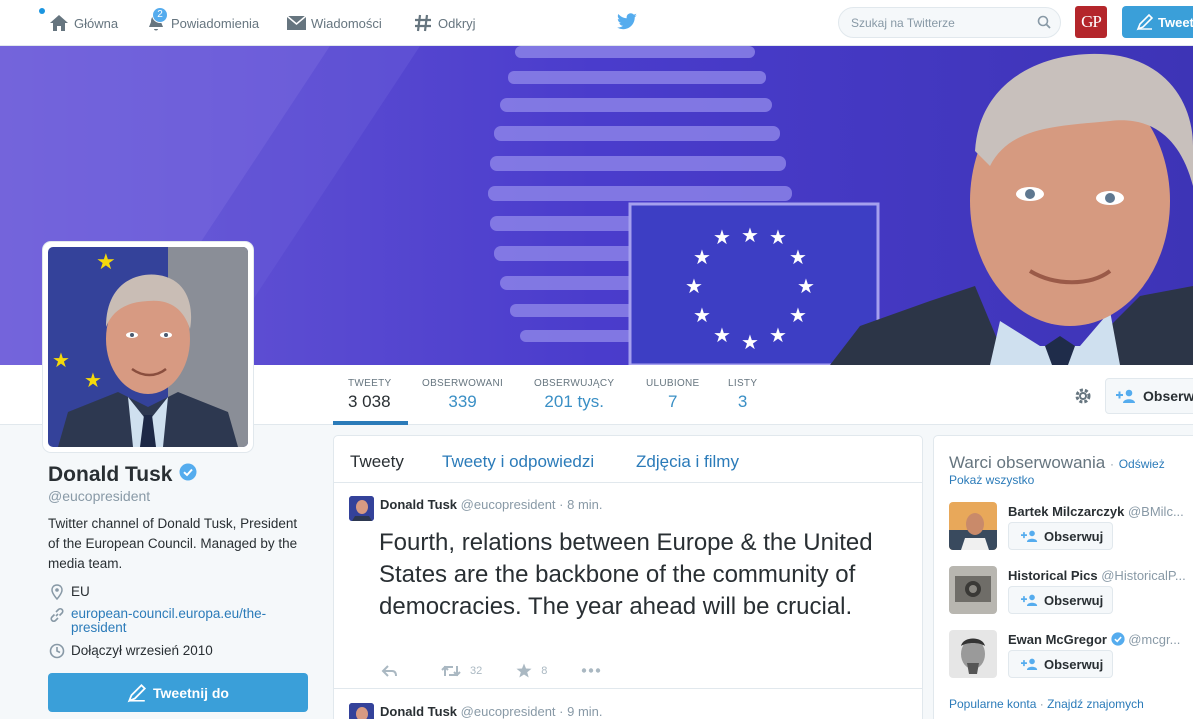  I want to click on envelope-icon, so click(296, 23).